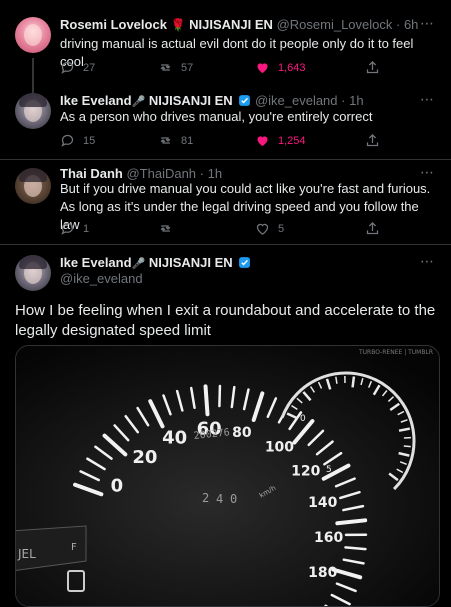 This screenshot has width=451, height=607. What do you see at coordinates (305, 472) in the screenshot?
I see `speed-label: 120` at bounding box center [305, 472].